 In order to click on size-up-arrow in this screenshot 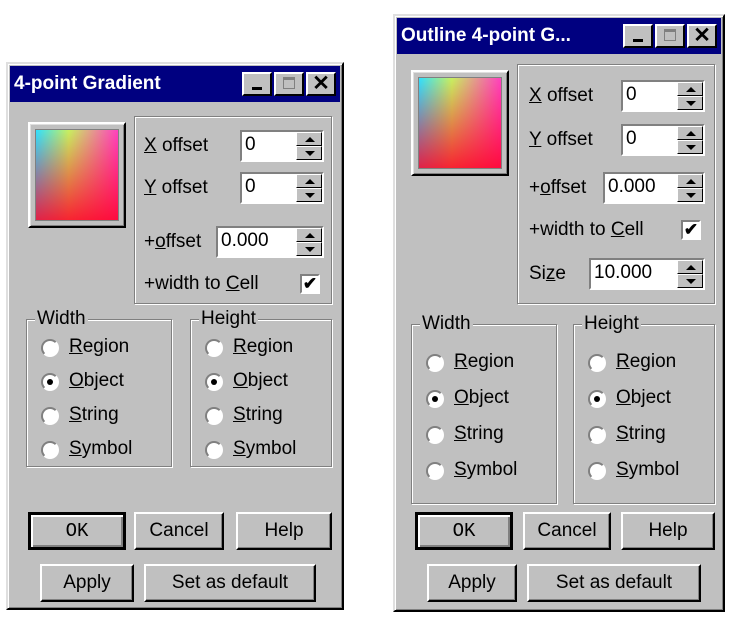, I will do `click(690, 267)`.